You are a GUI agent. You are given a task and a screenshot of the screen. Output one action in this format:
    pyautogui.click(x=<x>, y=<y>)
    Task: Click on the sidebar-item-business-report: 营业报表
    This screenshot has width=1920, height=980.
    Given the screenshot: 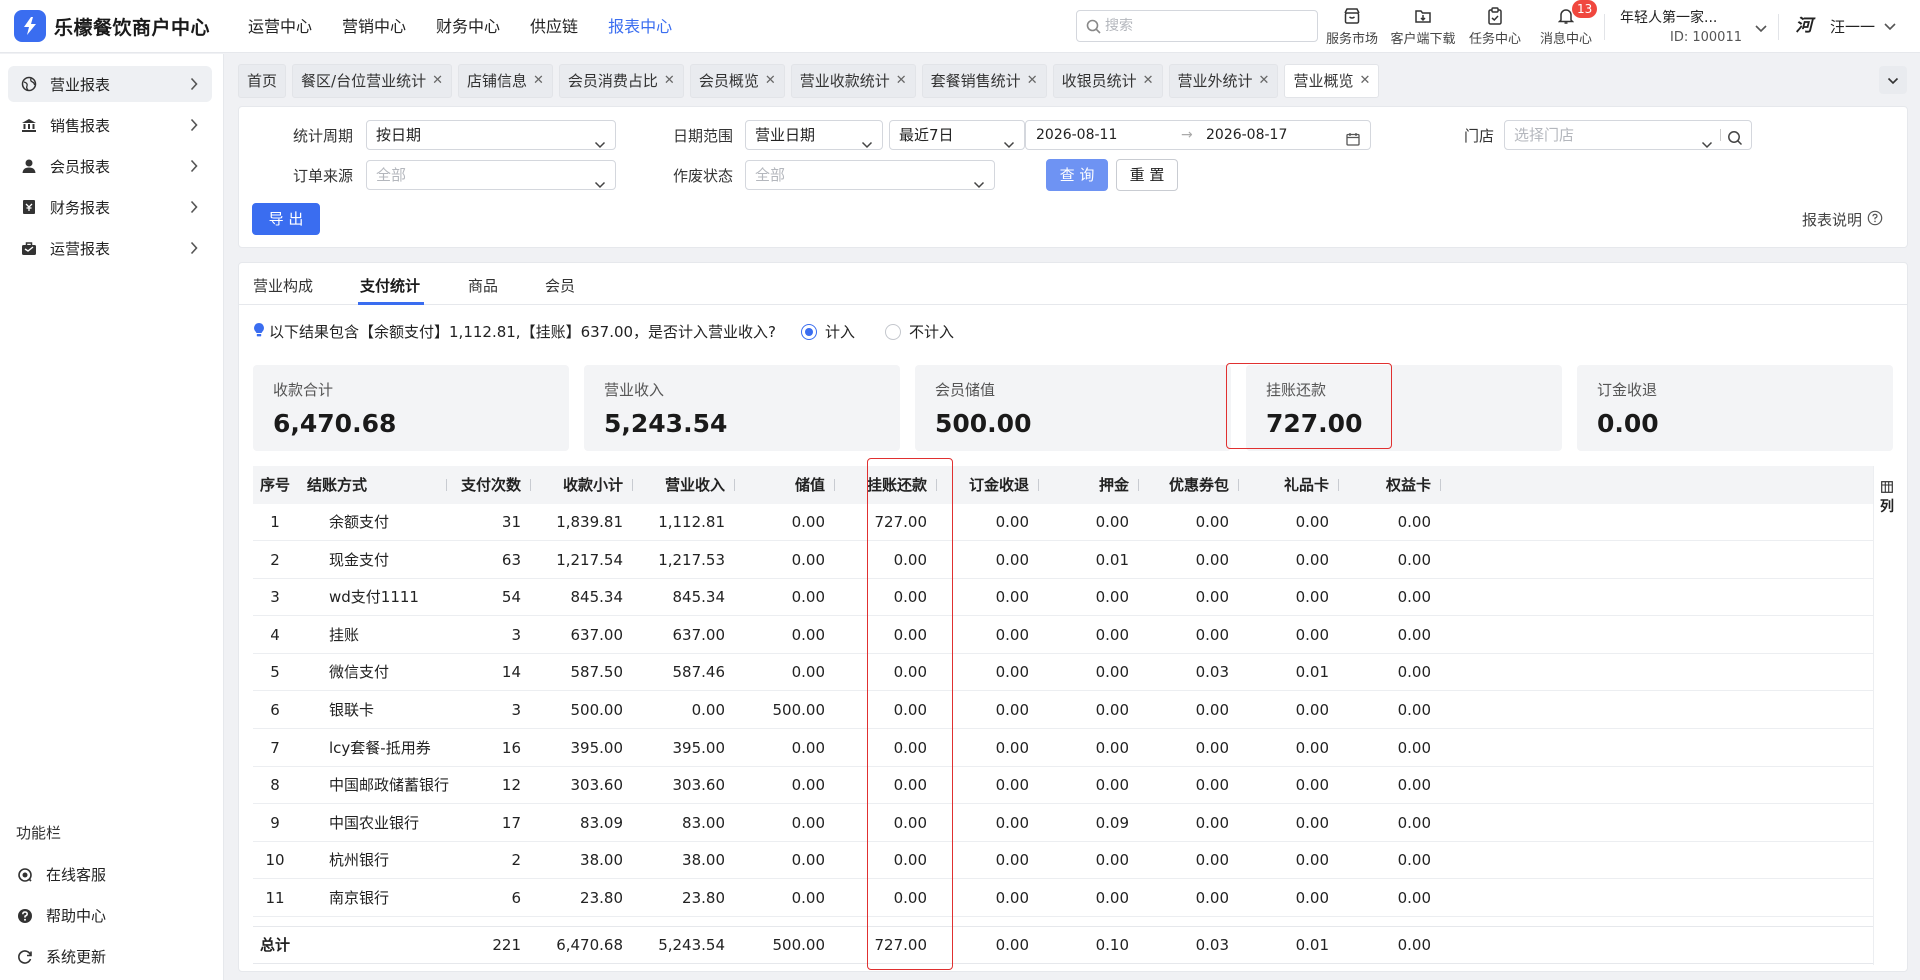 What is the action you would take?
    pyautogui.click(x=110, y=84)
    